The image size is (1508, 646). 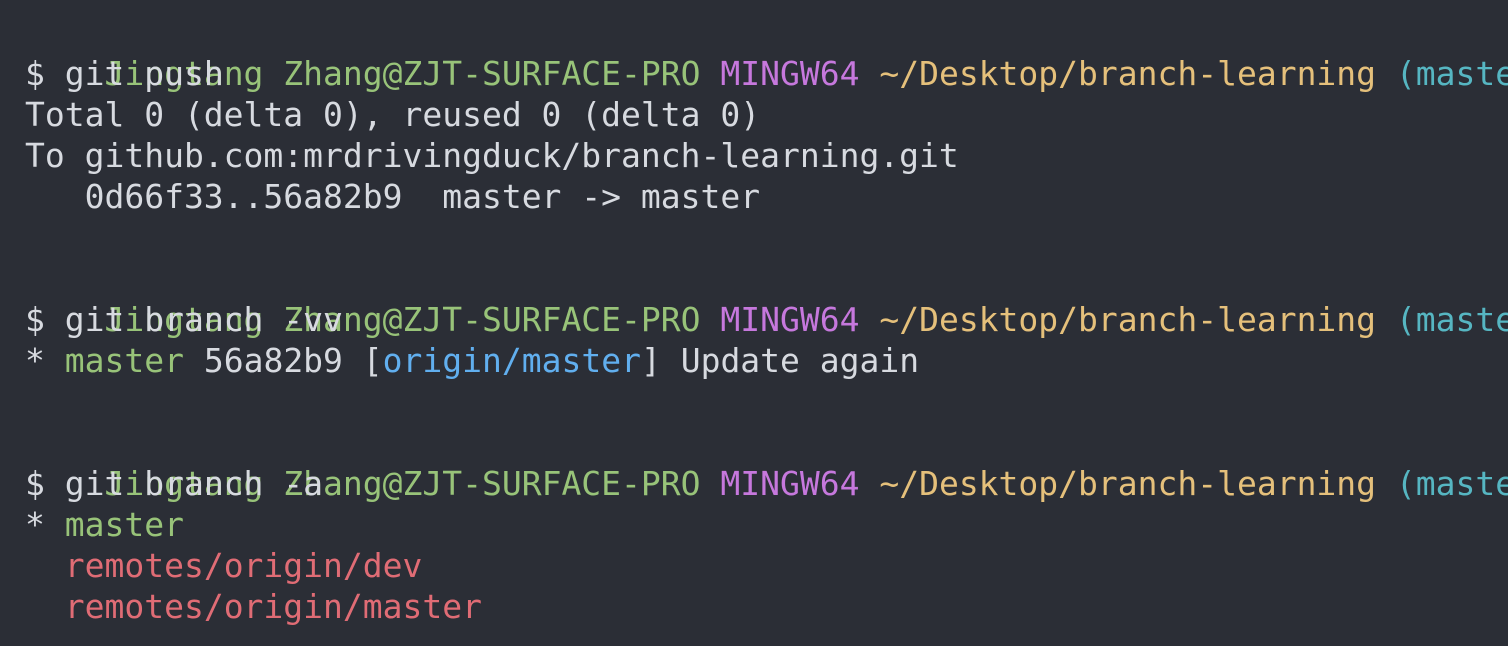 What do you see at coordinates (766, 606) in the screenshot?
I see `branch-list-item: remotes/origin/master` at bounding box center [766, 606].